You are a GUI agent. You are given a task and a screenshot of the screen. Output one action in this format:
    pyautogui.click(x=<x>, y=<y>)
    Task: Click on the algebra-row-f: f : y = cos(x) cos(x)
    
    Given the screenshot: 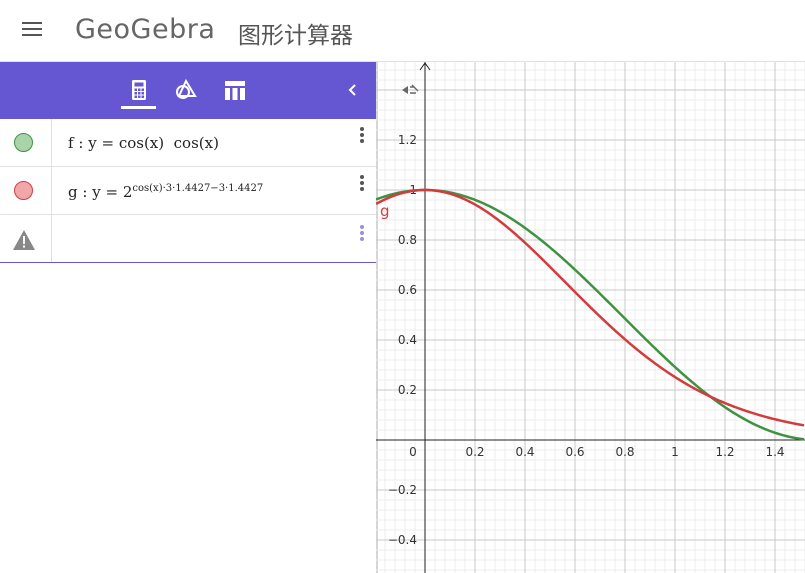 What is the action you would take?
    pyautogui.click(x=188, y=143)
    